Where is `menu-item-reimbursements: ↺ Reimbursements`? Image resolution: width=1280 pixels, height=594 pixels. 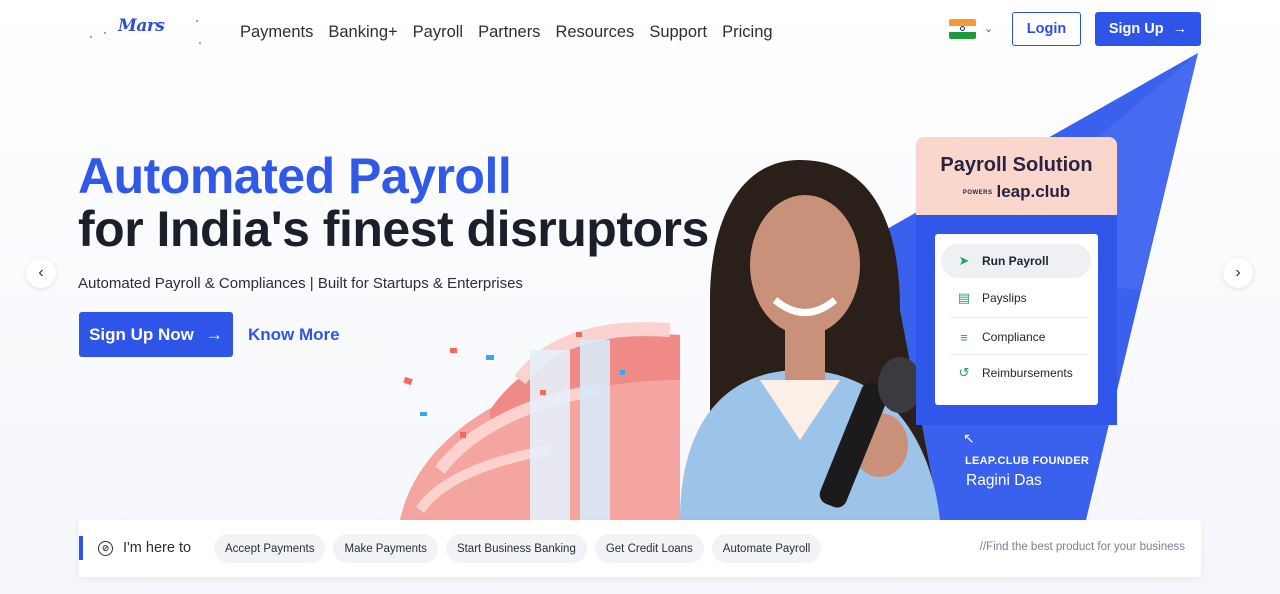 menu-item-reimbursements: ↺ Reimbursements is located at coordinates (1016, 373).